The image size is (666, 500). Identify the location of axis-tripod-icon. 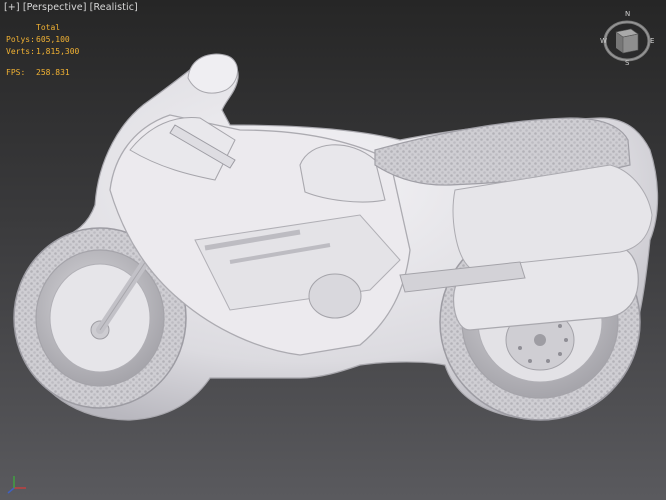
(16, 485).